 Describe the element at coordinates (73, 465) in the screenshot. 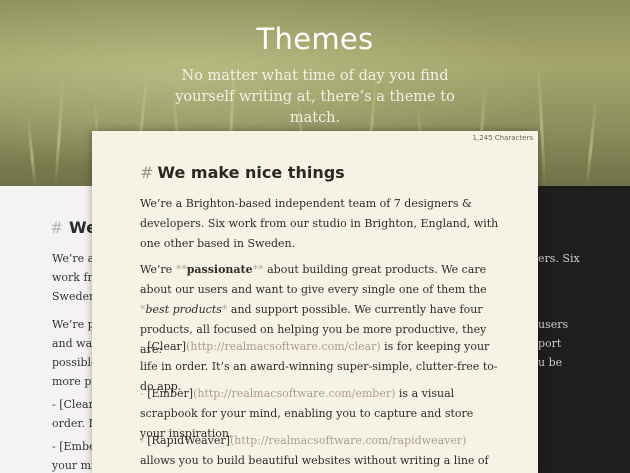

I see `light-preview-line: your mi` at that location.